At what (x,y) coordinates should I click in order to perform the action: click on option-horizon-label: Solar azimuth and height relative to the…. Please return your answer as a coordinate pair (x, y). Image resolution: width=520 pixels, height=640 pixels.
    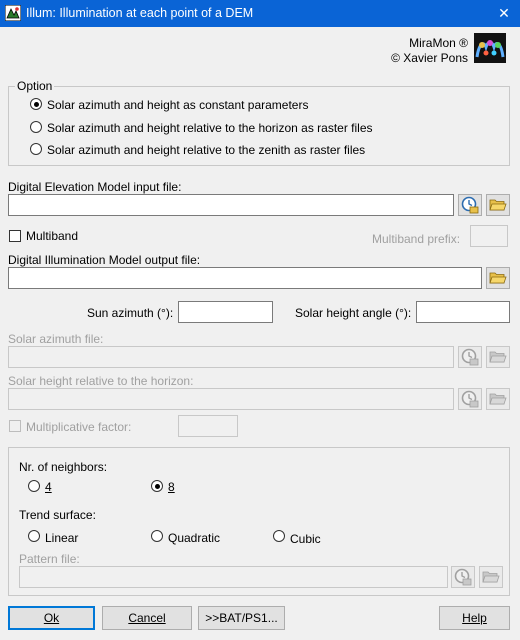
    Looking at the image, I should click on (210, 128).